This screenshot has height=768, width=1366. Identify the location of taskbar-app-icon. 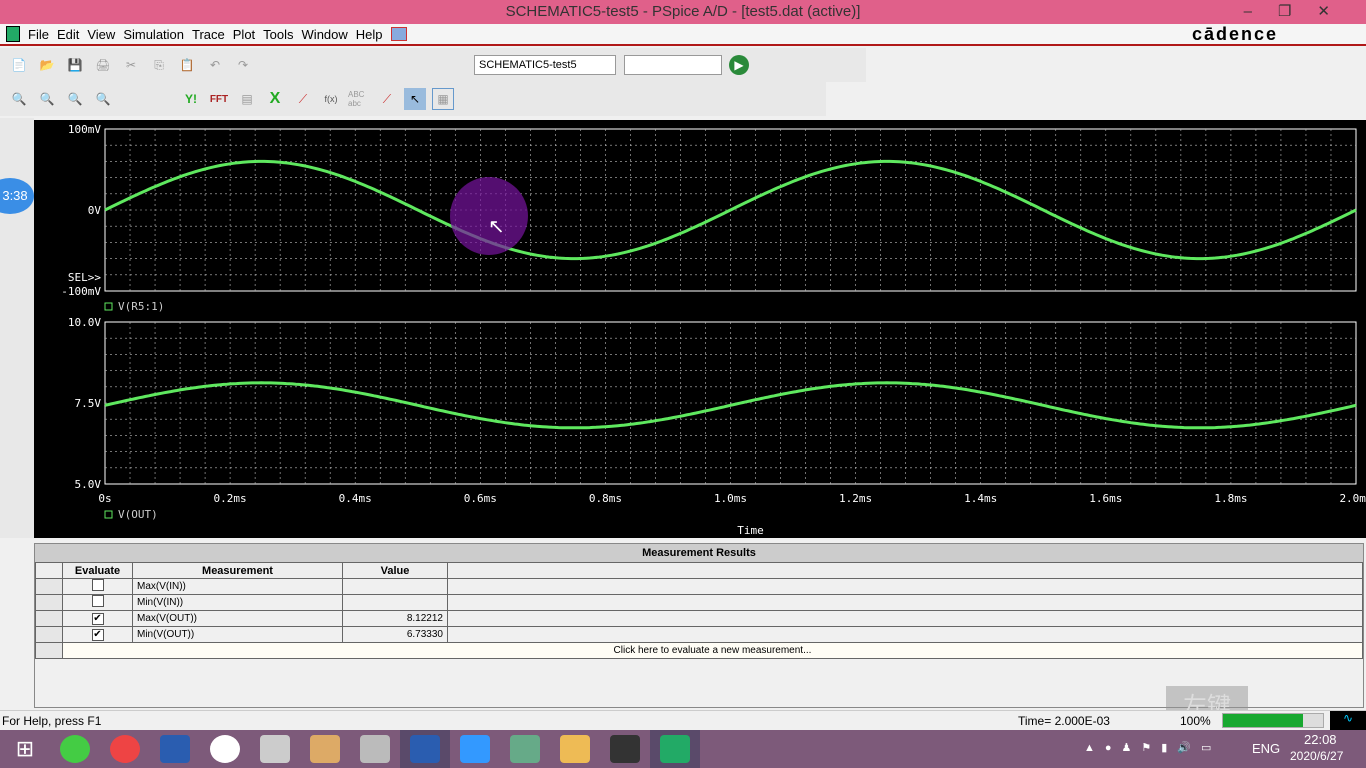
(75, 749).